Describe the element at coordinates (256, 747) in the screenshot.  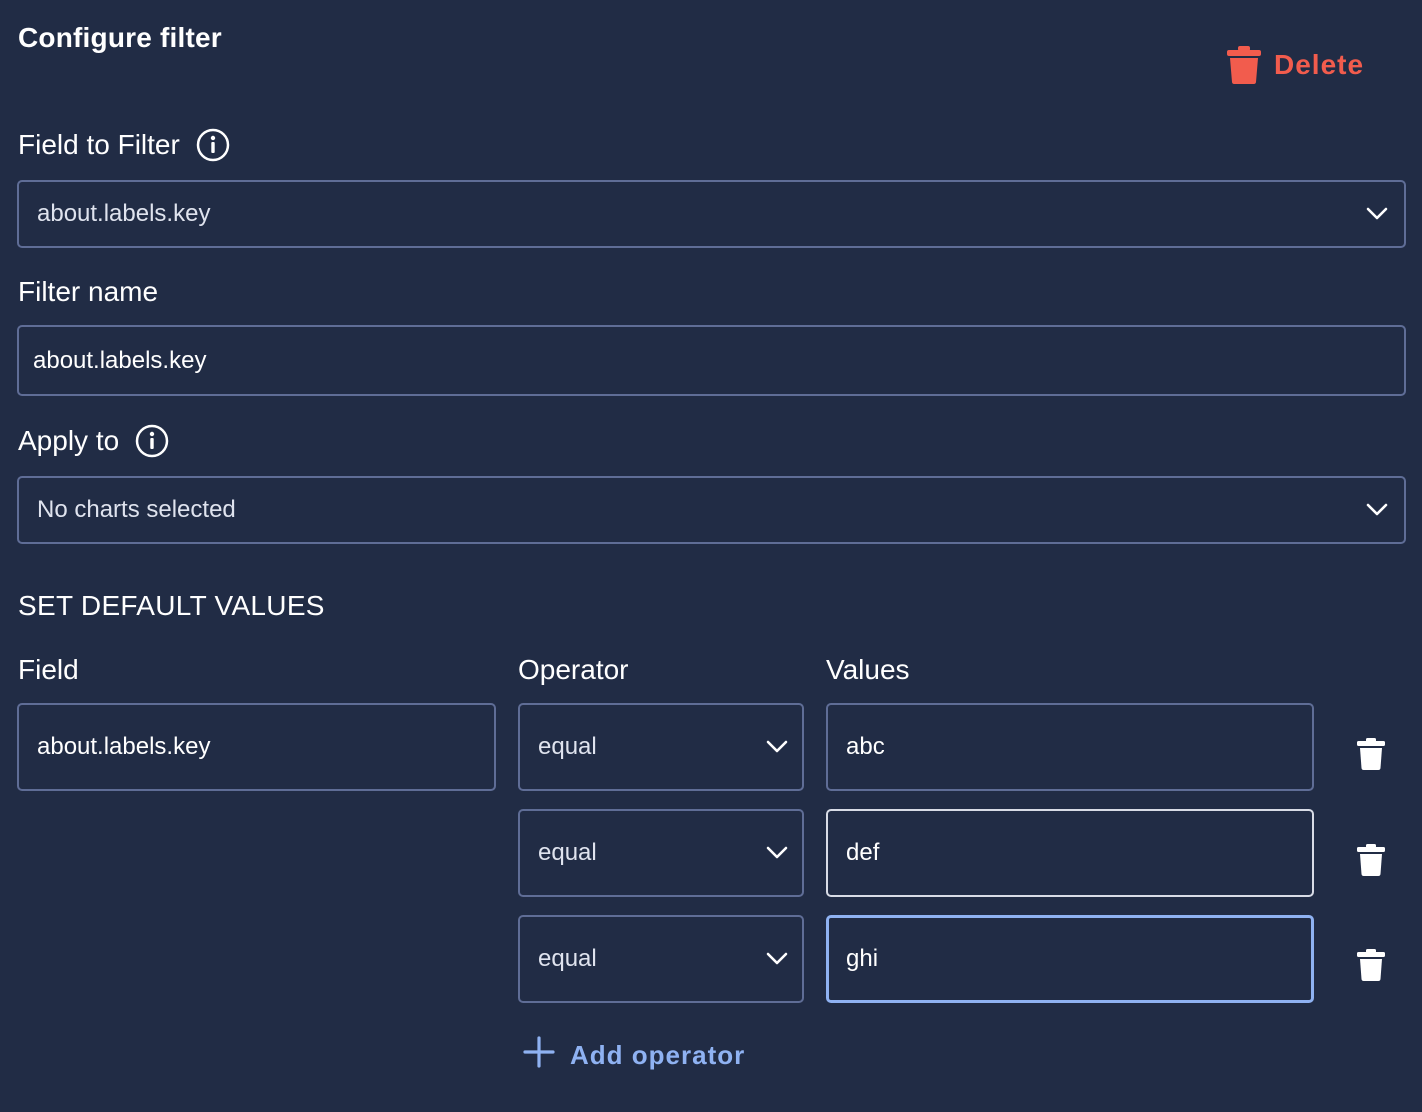
I see `default-field-input: about.labels.key` at that location.